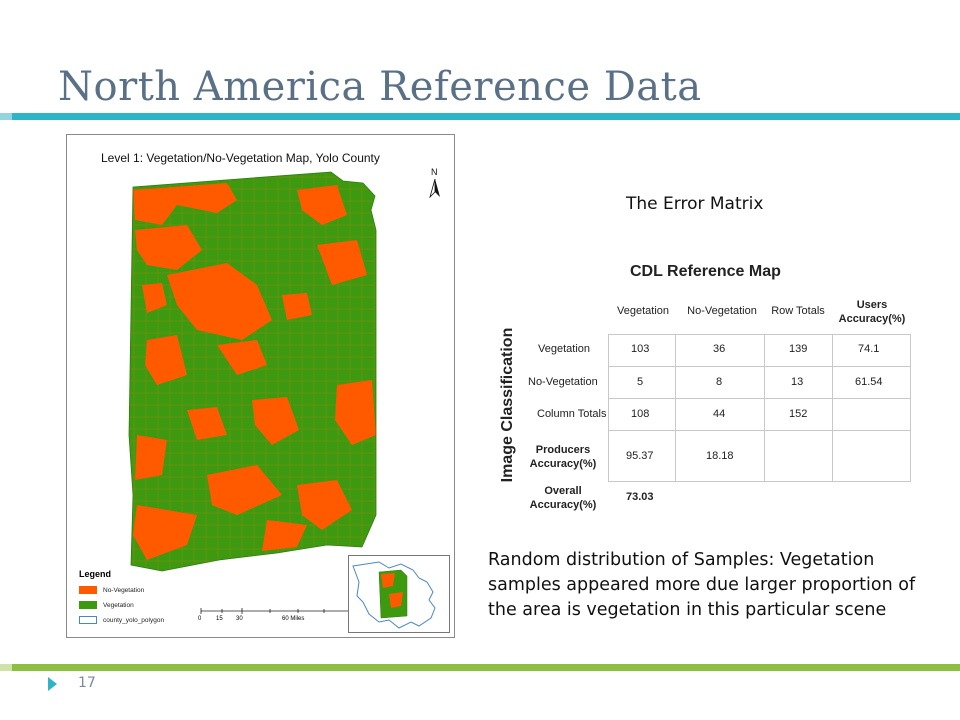  What do you see at coordinates (219, 619) in the screenshot?
I see `scale-tick-label: 15` at bounding box center [219, 619].